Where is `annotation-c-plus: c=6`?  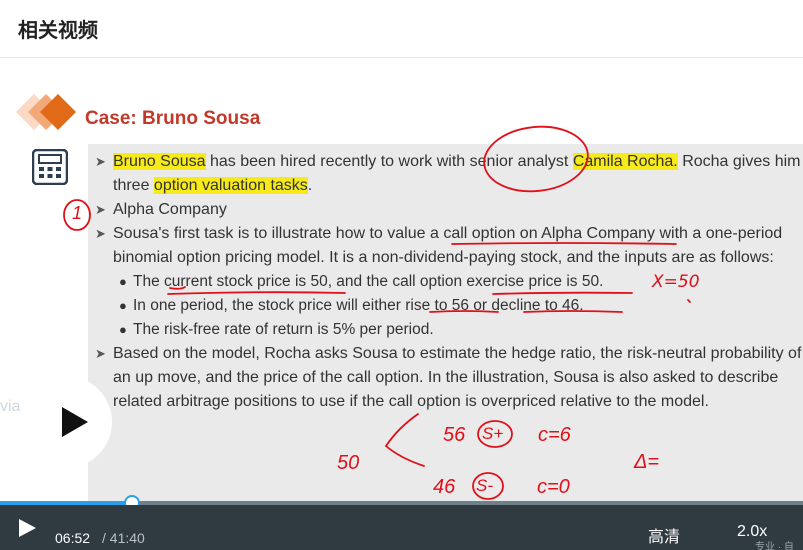
annotation-c-plus: c=6 is located at coordinates (554, 435).